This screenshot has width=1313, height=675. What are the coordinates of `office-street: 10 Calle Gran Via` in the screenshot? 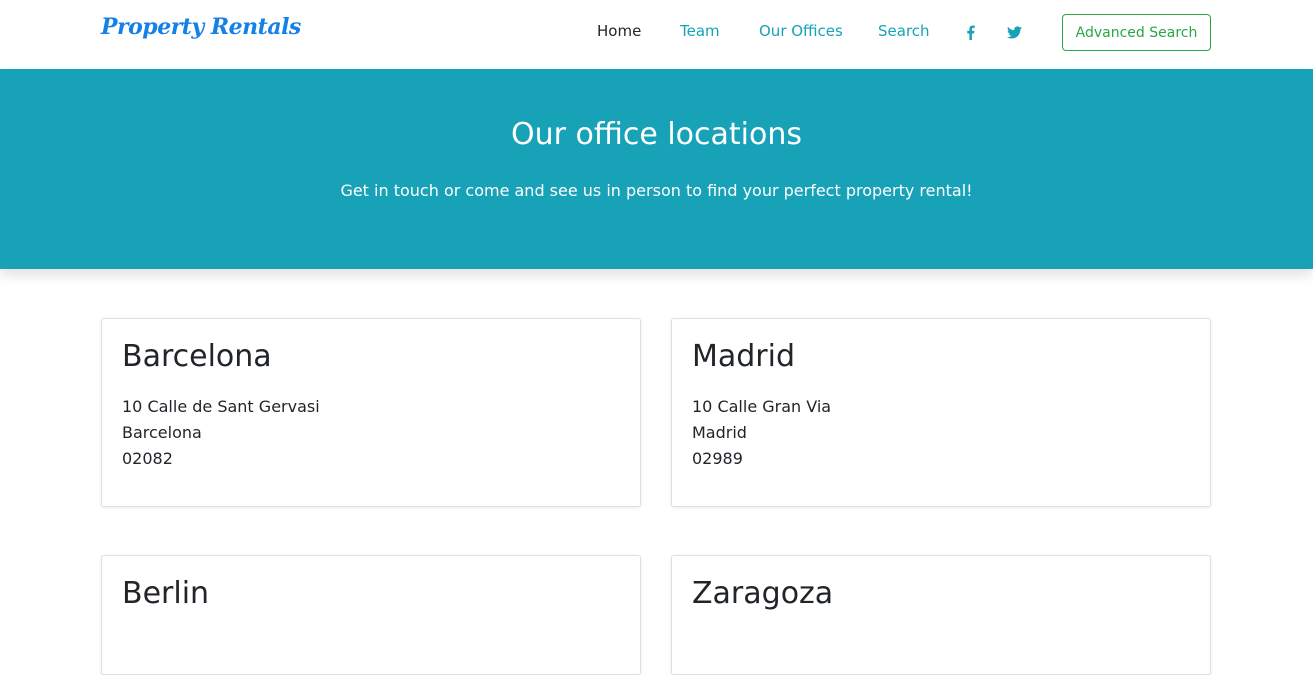 It's located at (762, 406).